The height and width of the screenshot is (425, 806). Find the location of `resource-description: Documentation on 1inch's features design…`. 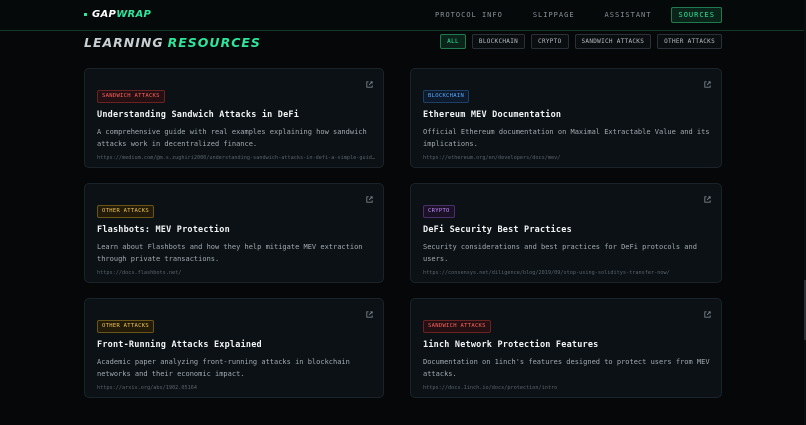

resource-description: Documentation on 1inch's features design… is located at coordinates (566, 368).